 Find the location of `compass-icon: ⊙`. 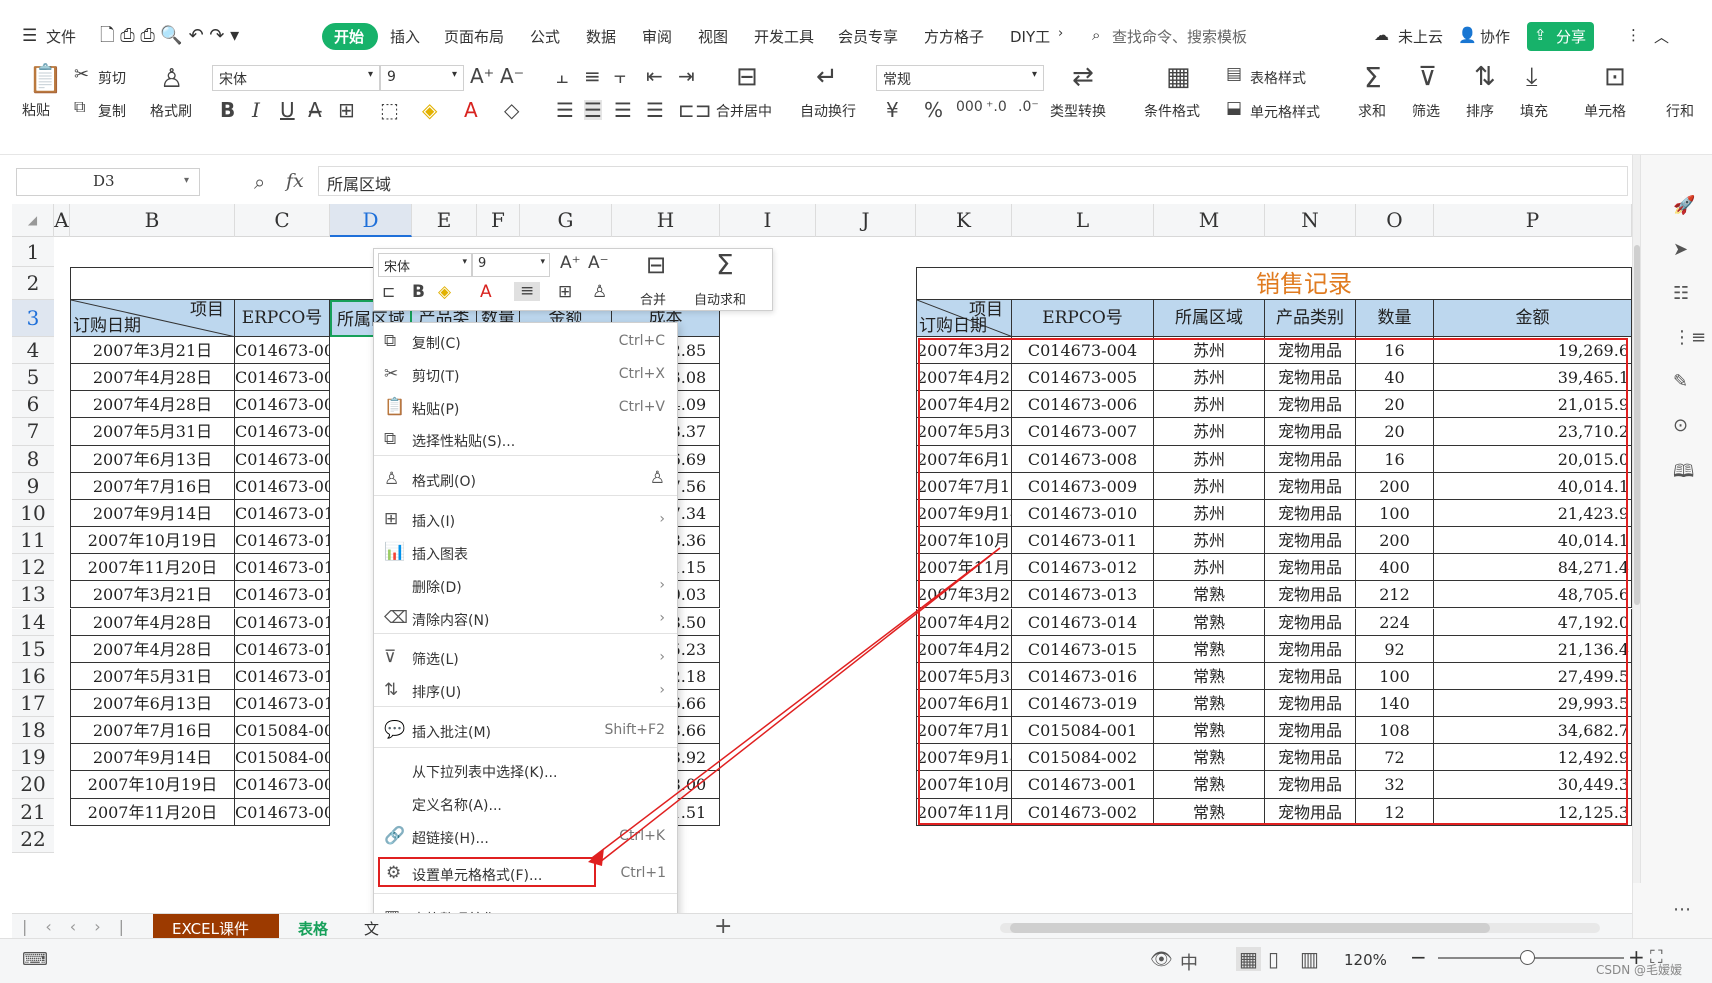

compass-icon: ⊙ is located at coordinates (1680, 425).